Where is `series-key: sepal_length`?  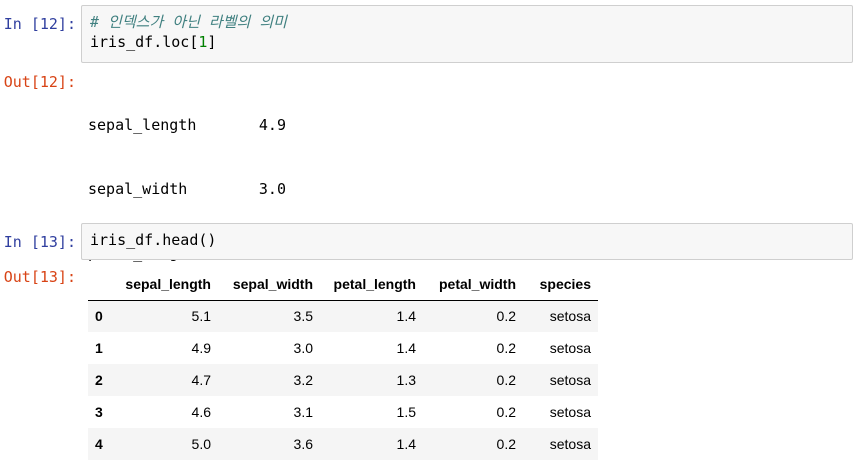
series-key: sepal_length is located at coordinates (142, 125).